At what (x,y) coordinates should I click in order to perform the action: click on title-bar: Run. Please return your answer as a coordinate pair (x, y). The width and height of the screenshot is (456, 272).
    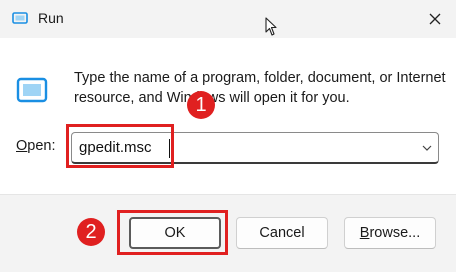
    Looking at the image, I should click on (228, 19).